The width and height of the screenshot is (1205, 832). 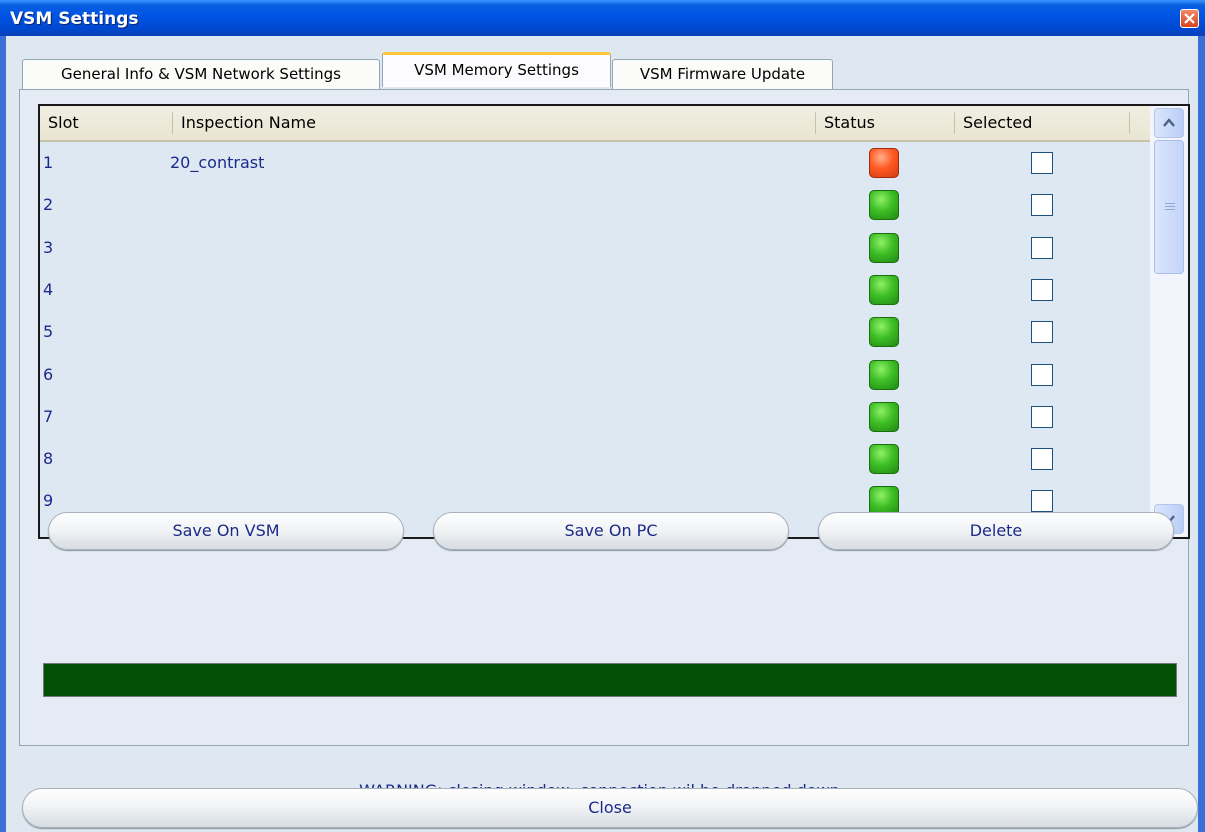 What do you see at coordinates (48, 374) in the screenshot?
I see `slot-cell: 6` at bounding box center [48, 374].